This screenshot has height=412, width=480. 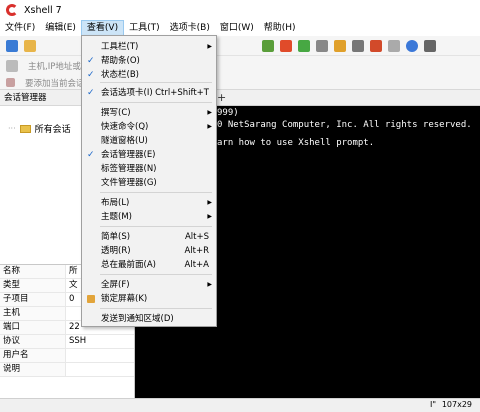 I want to click on menu-item-label: 布局(L), so click(x=115, y=203).